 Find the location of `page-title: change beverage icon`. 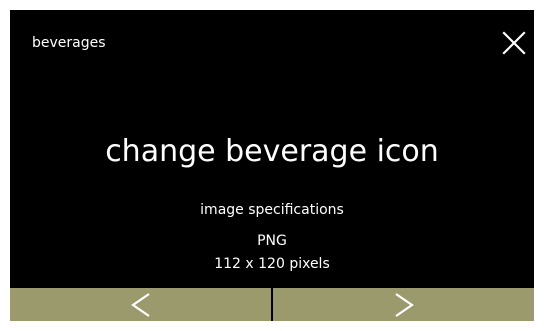

page-title: change beverage icon is located at coordinates (272, 151).